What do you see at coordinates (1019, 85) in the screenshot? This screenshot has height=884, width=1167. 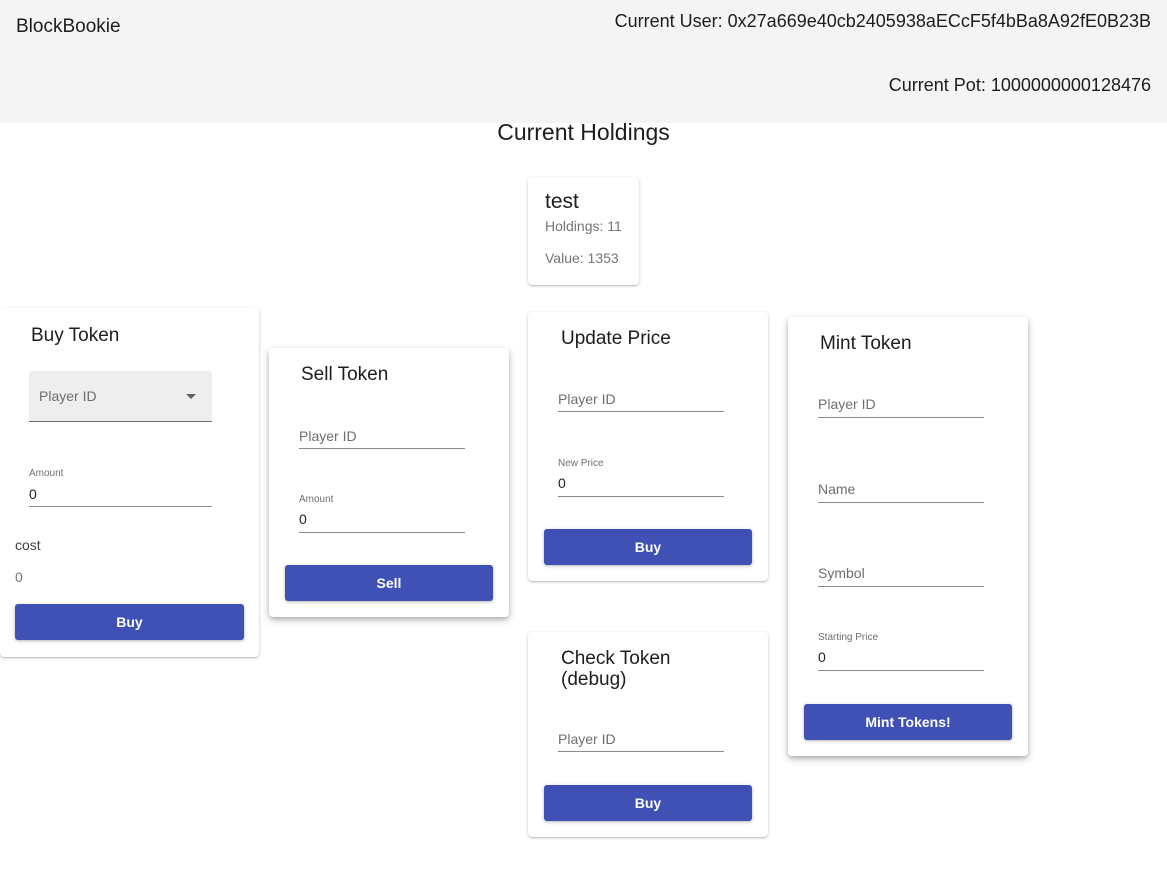 I see `current-pot: Current Pot: 1000000000128476` at bounding box center [1019, 85].